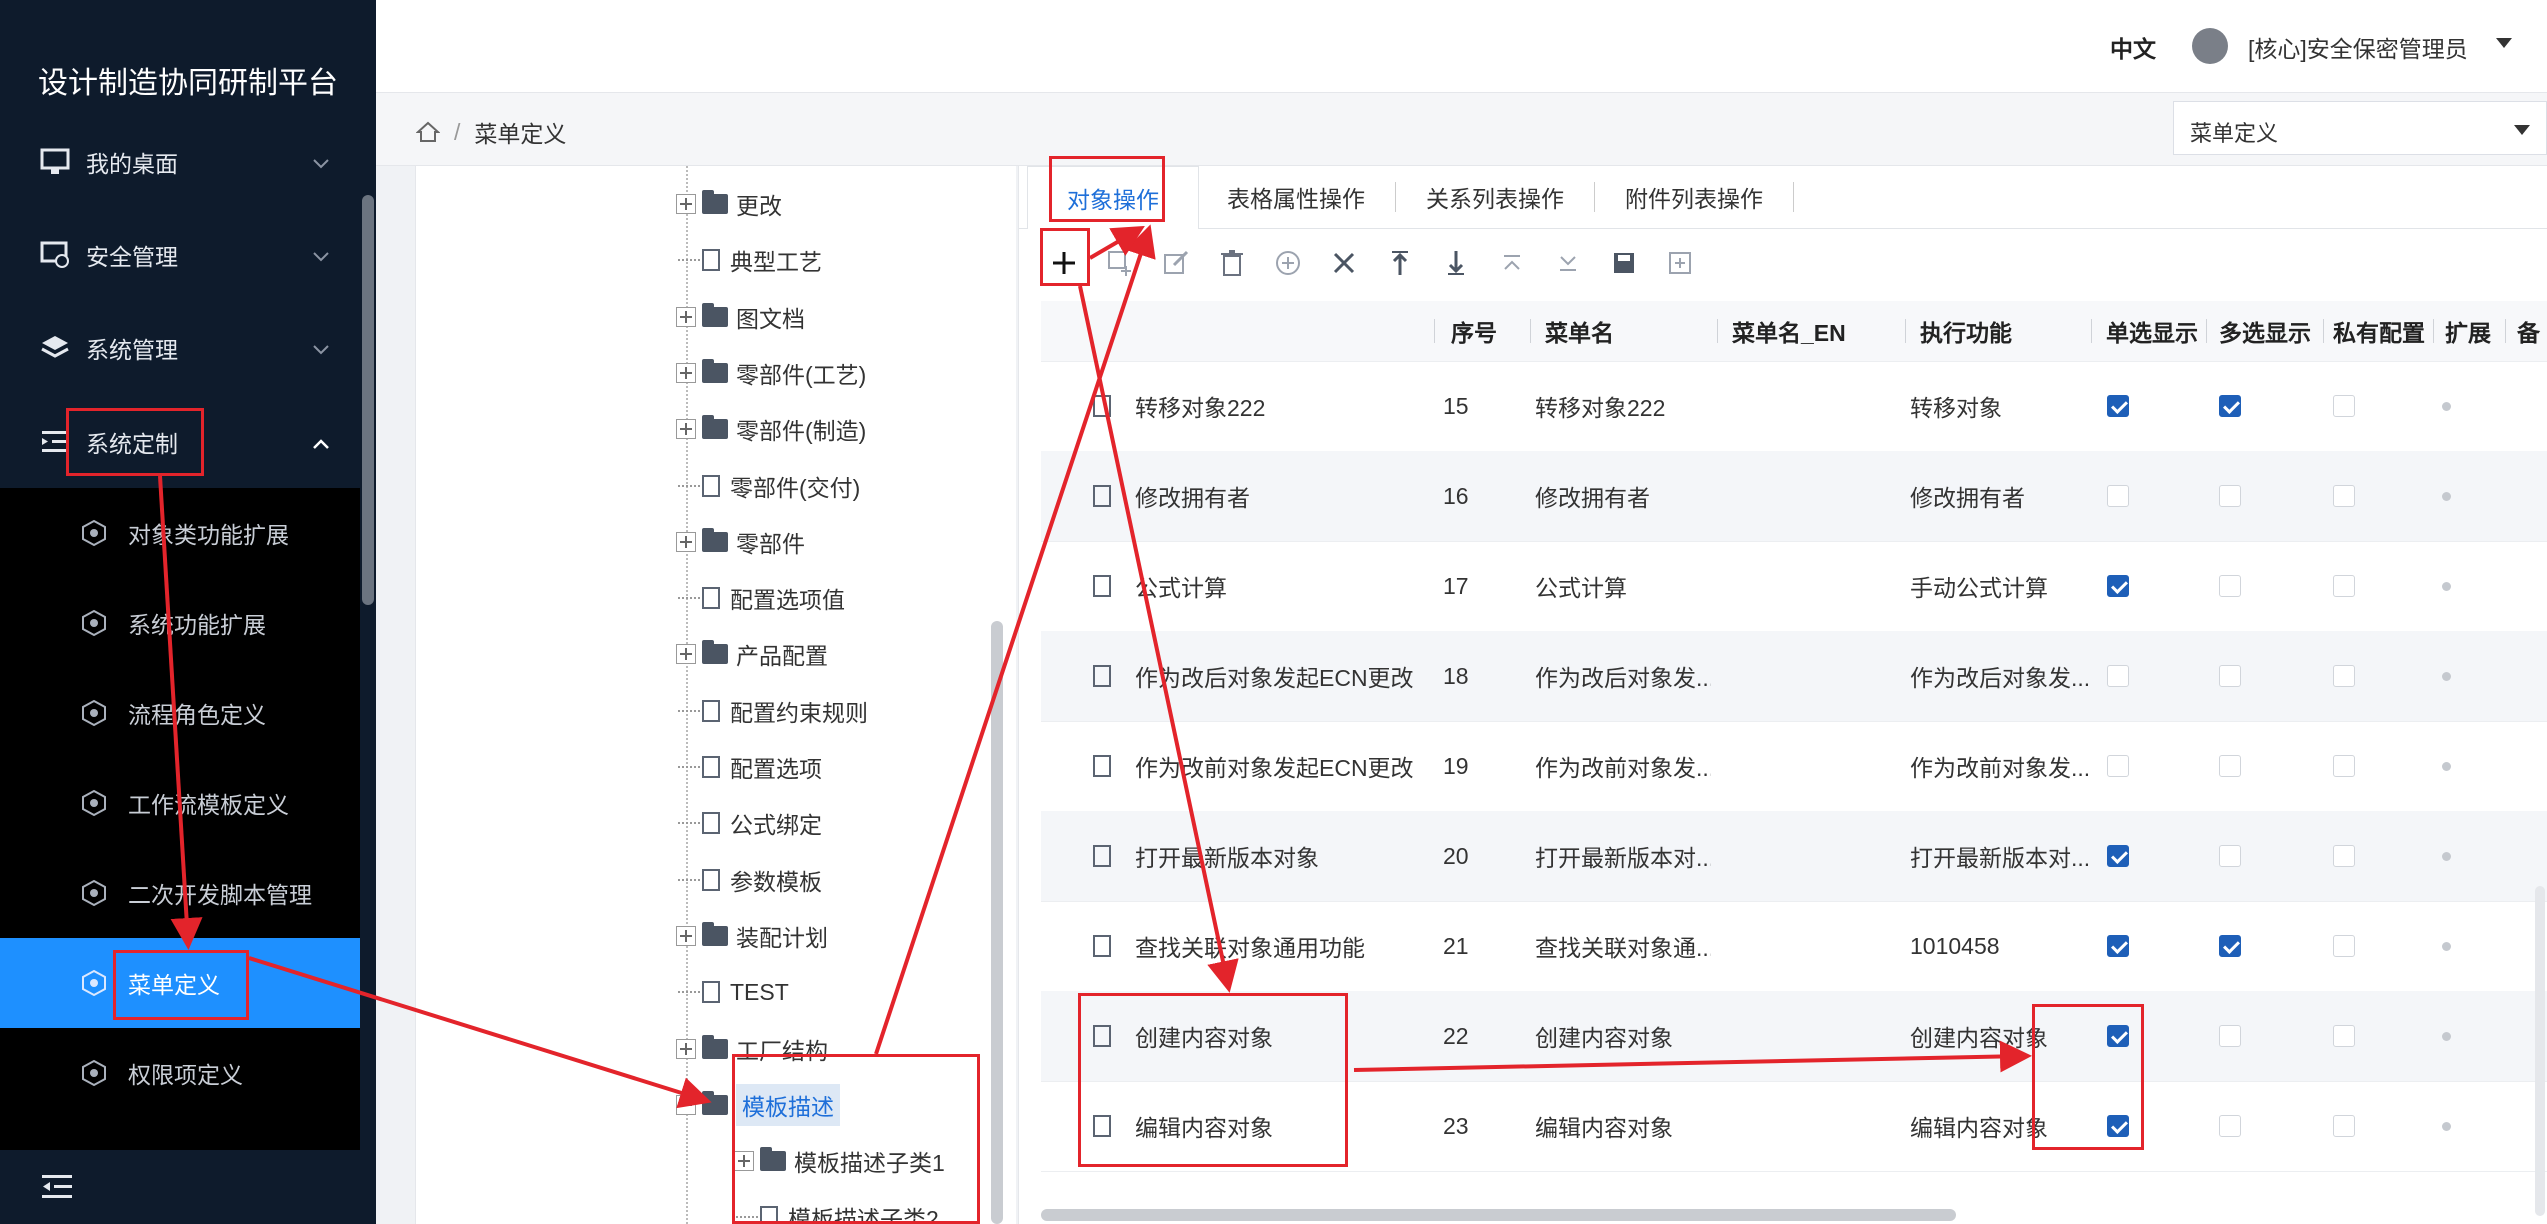 This screenshot has width=2547, height=1224. What do you see at coordinates (740, 317) in the screenshot?
I see `tree-node: 图文档` at bounding box center [740, 317].